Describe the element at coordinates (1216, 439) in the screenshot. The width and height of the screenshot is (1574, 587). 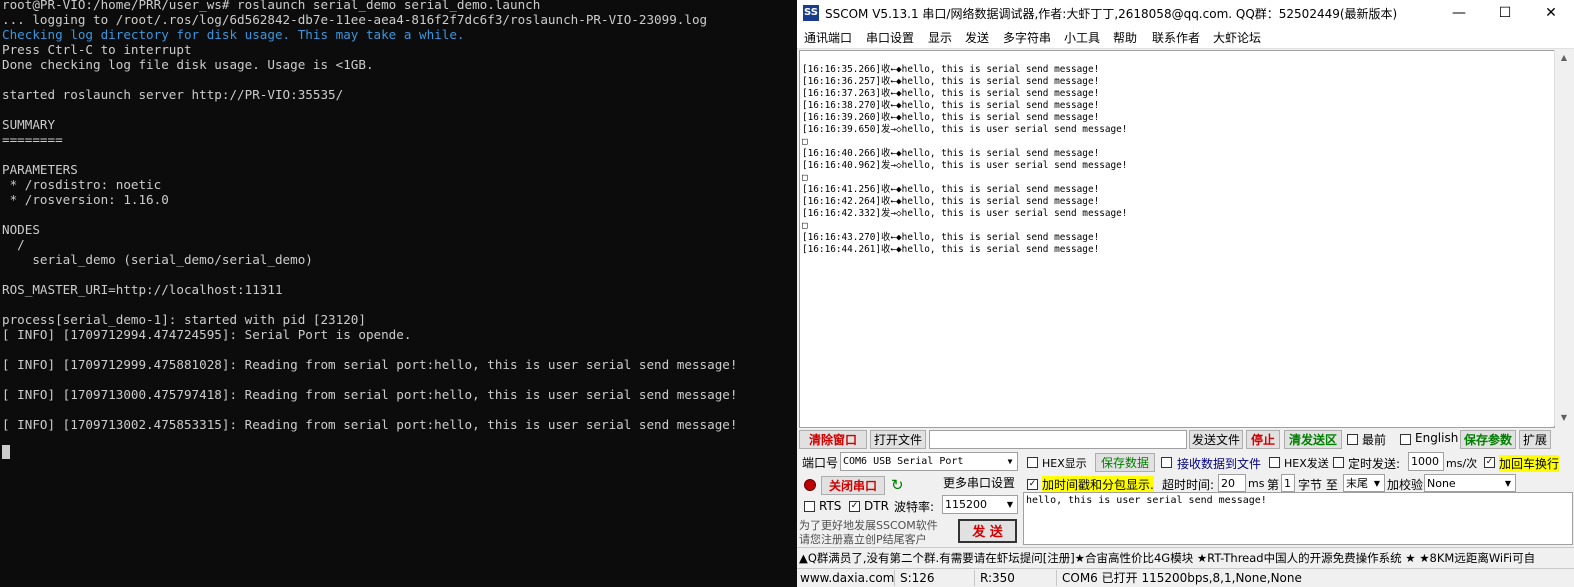
I see `send-file-button: 发送文件` at that location.